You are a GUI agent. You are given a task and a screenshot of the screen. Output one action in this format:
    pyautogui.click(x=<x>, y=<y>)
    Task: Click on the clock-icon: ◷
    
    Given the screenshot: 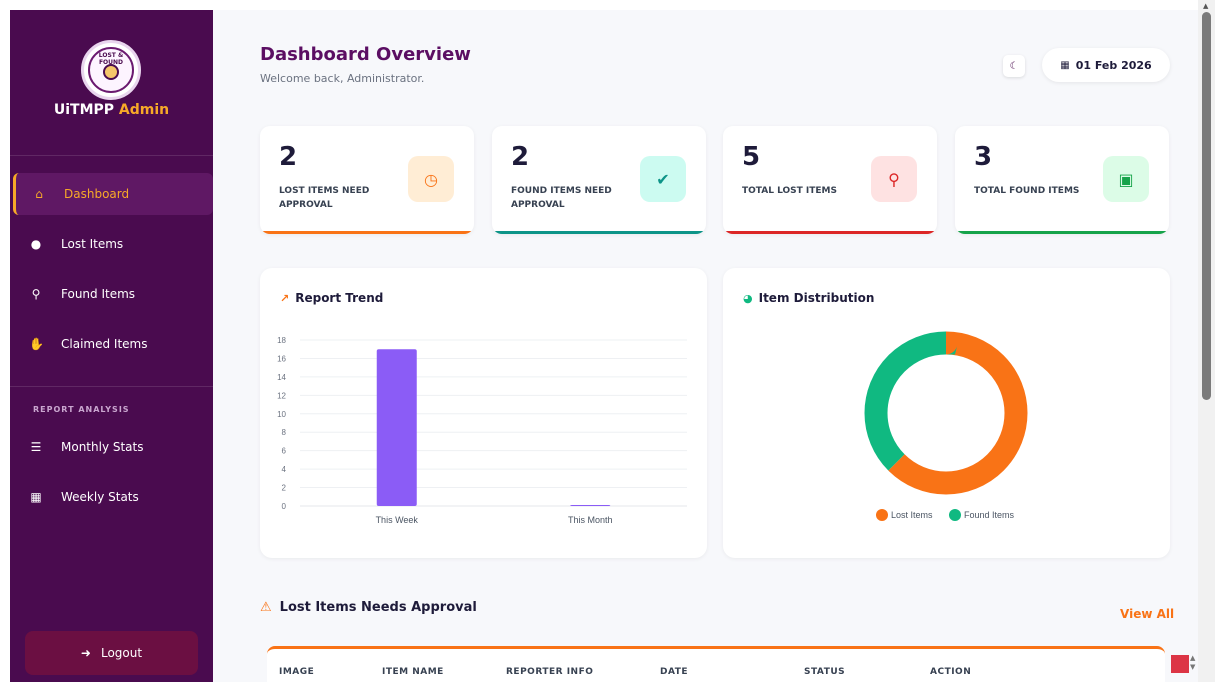 What is the action you would take?
    pyautogui.click(x=431, y=179)
    